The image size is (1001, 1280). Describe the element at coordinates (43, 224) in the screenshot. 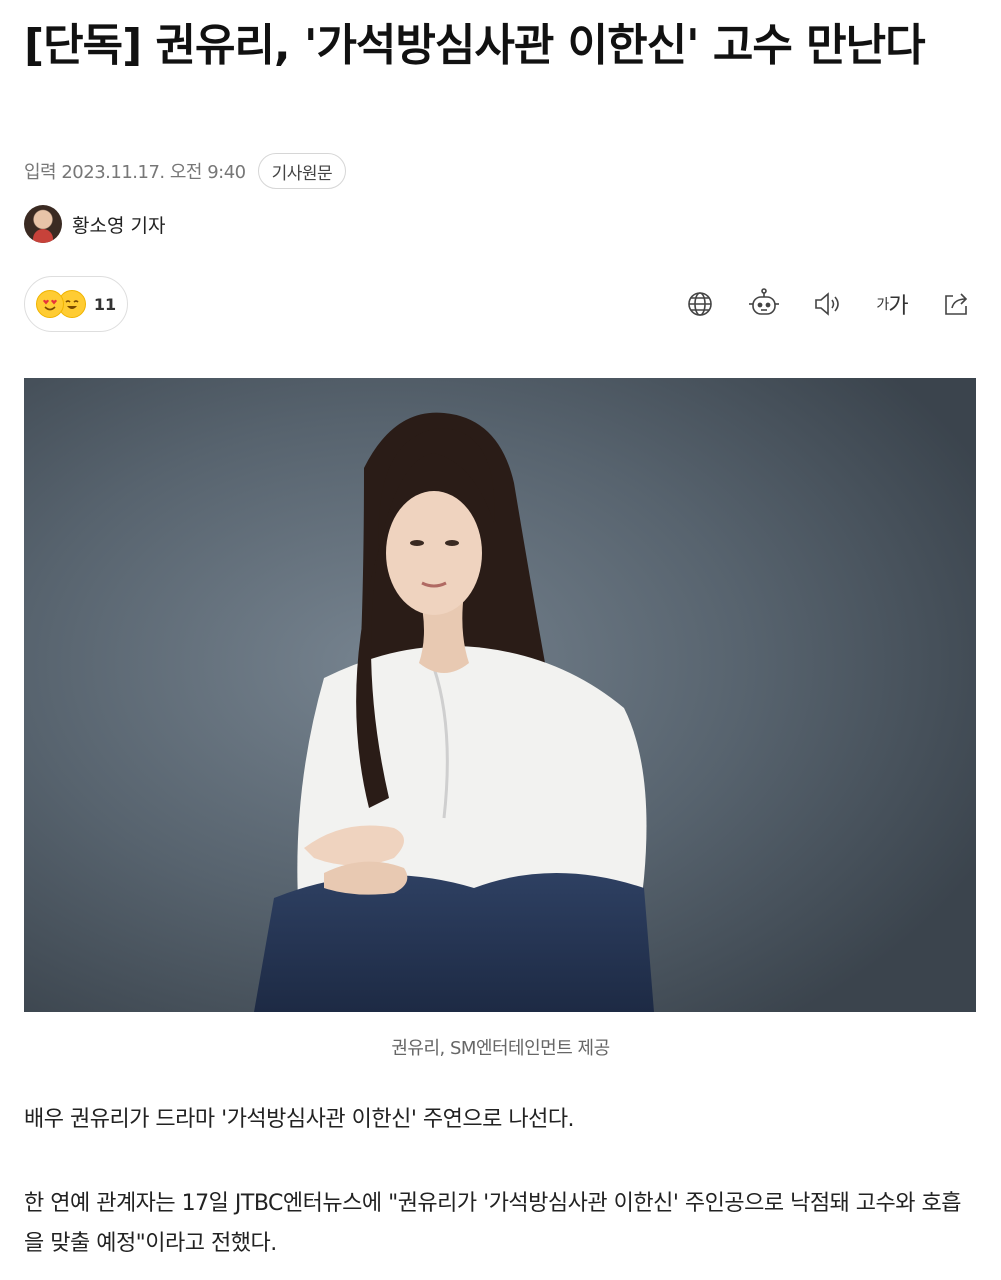

I see `reporter-avatar` at that location.